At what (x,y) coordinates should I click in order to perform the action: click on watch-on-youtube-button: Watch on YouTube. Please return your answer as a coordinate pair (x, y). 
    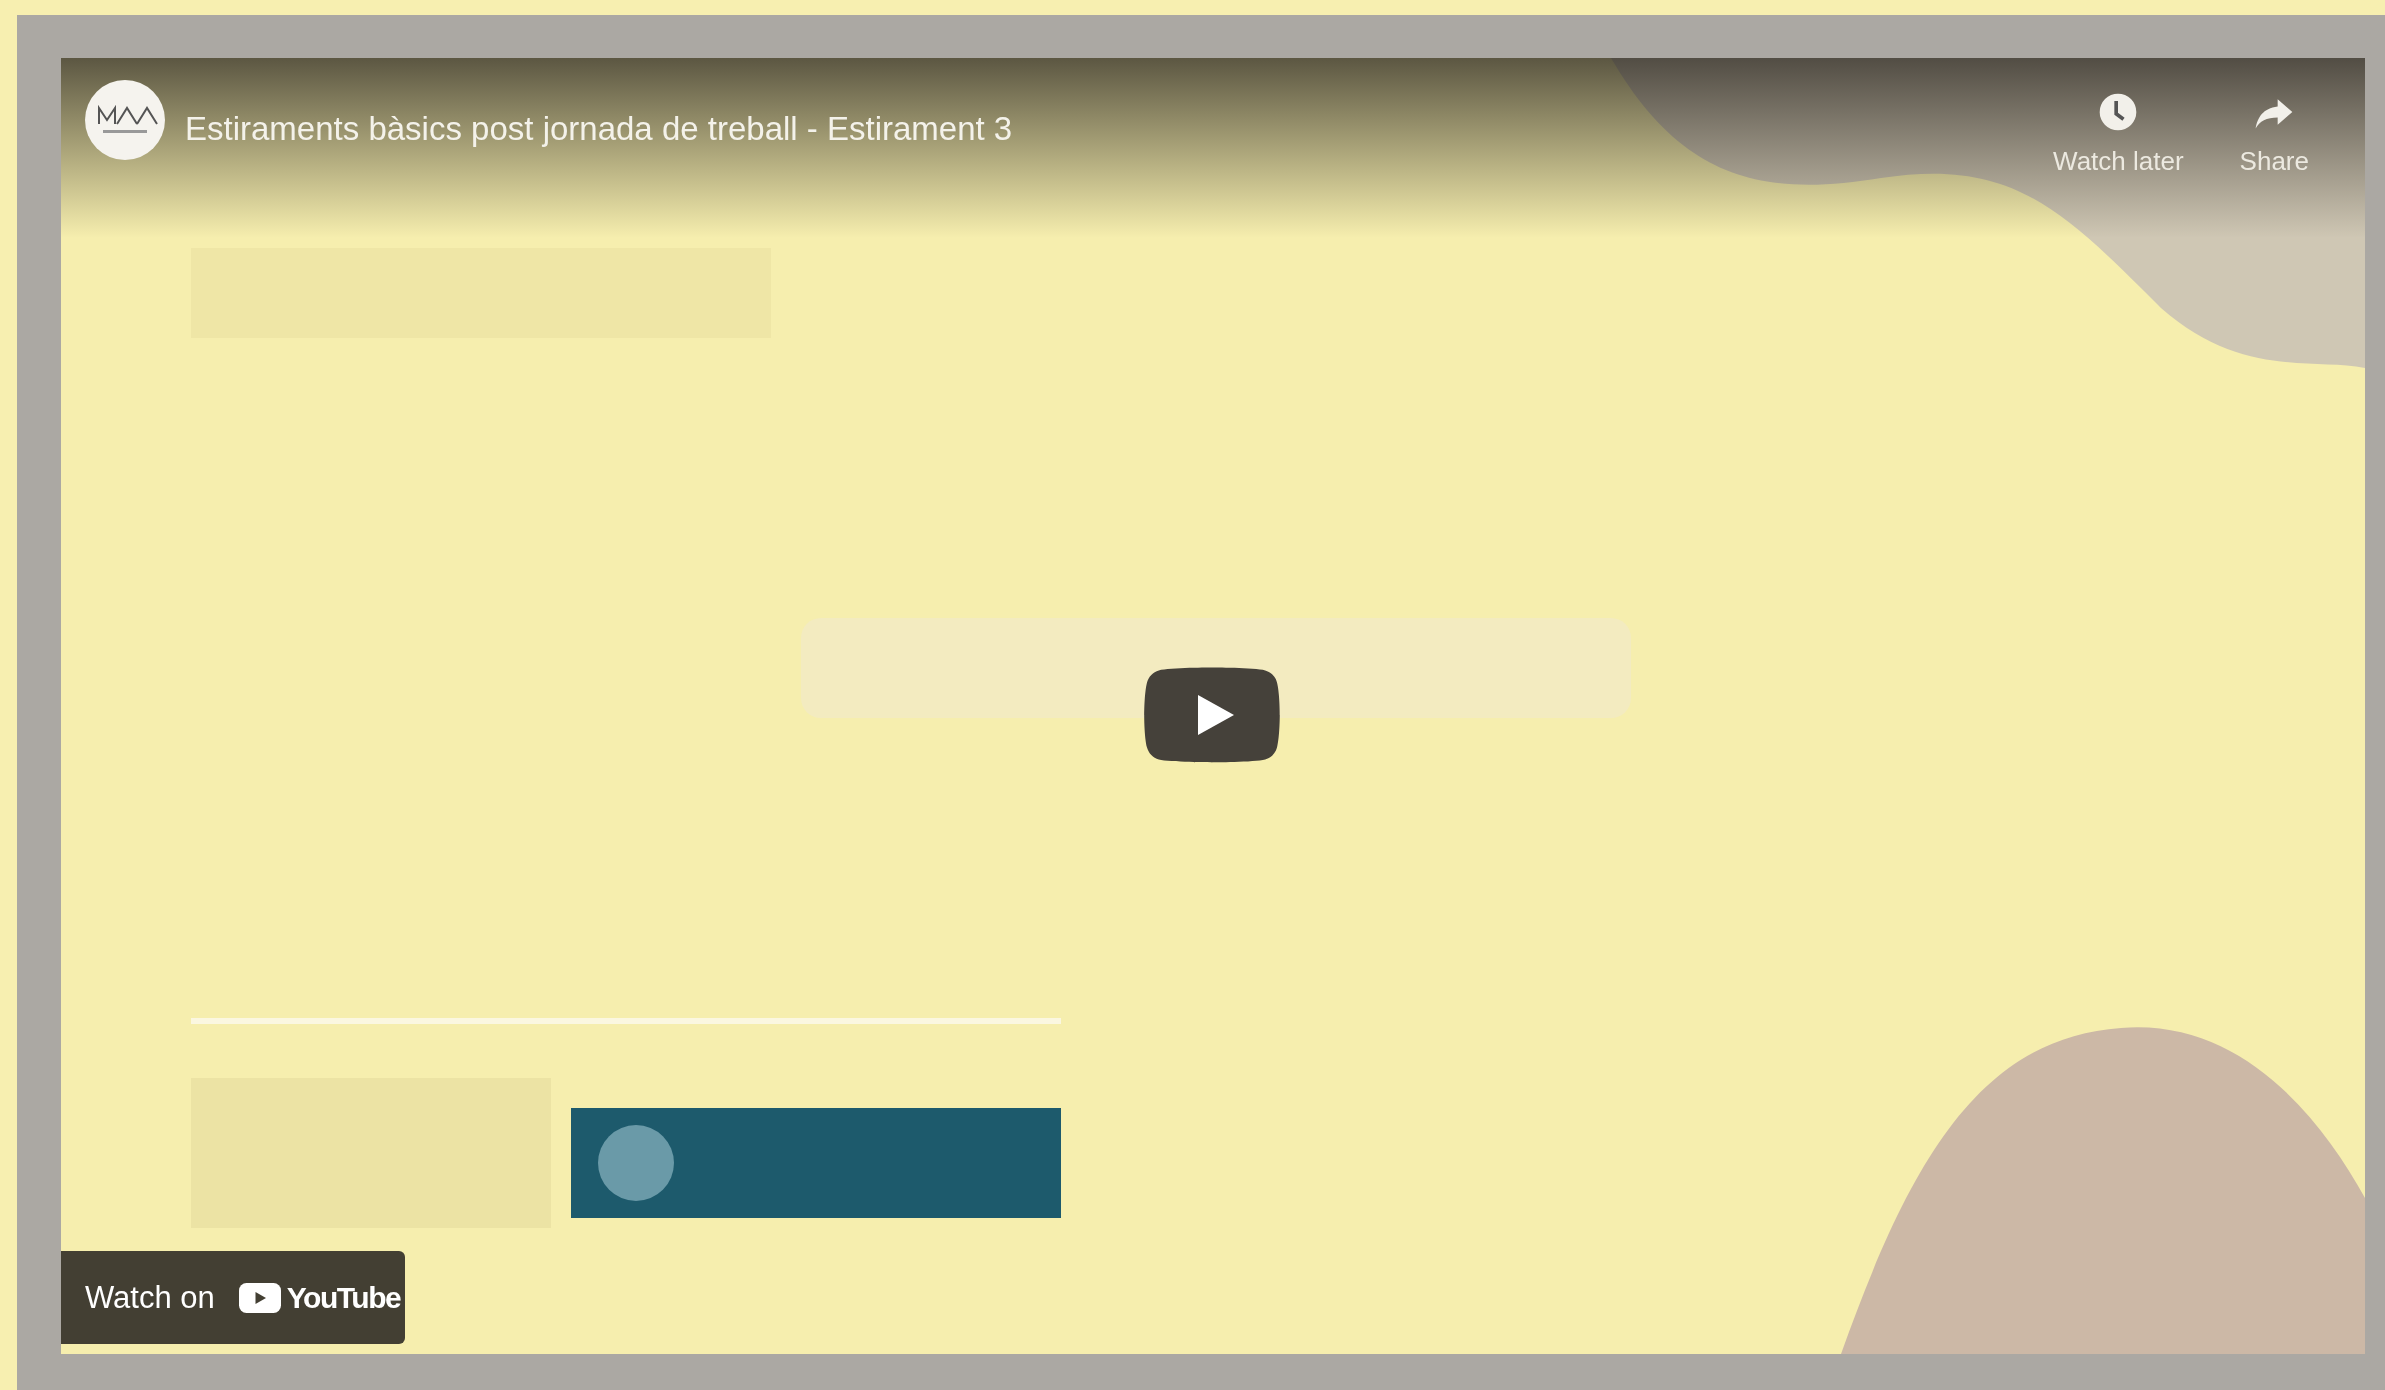
    Looking at the image, I should click on (233, 1297).